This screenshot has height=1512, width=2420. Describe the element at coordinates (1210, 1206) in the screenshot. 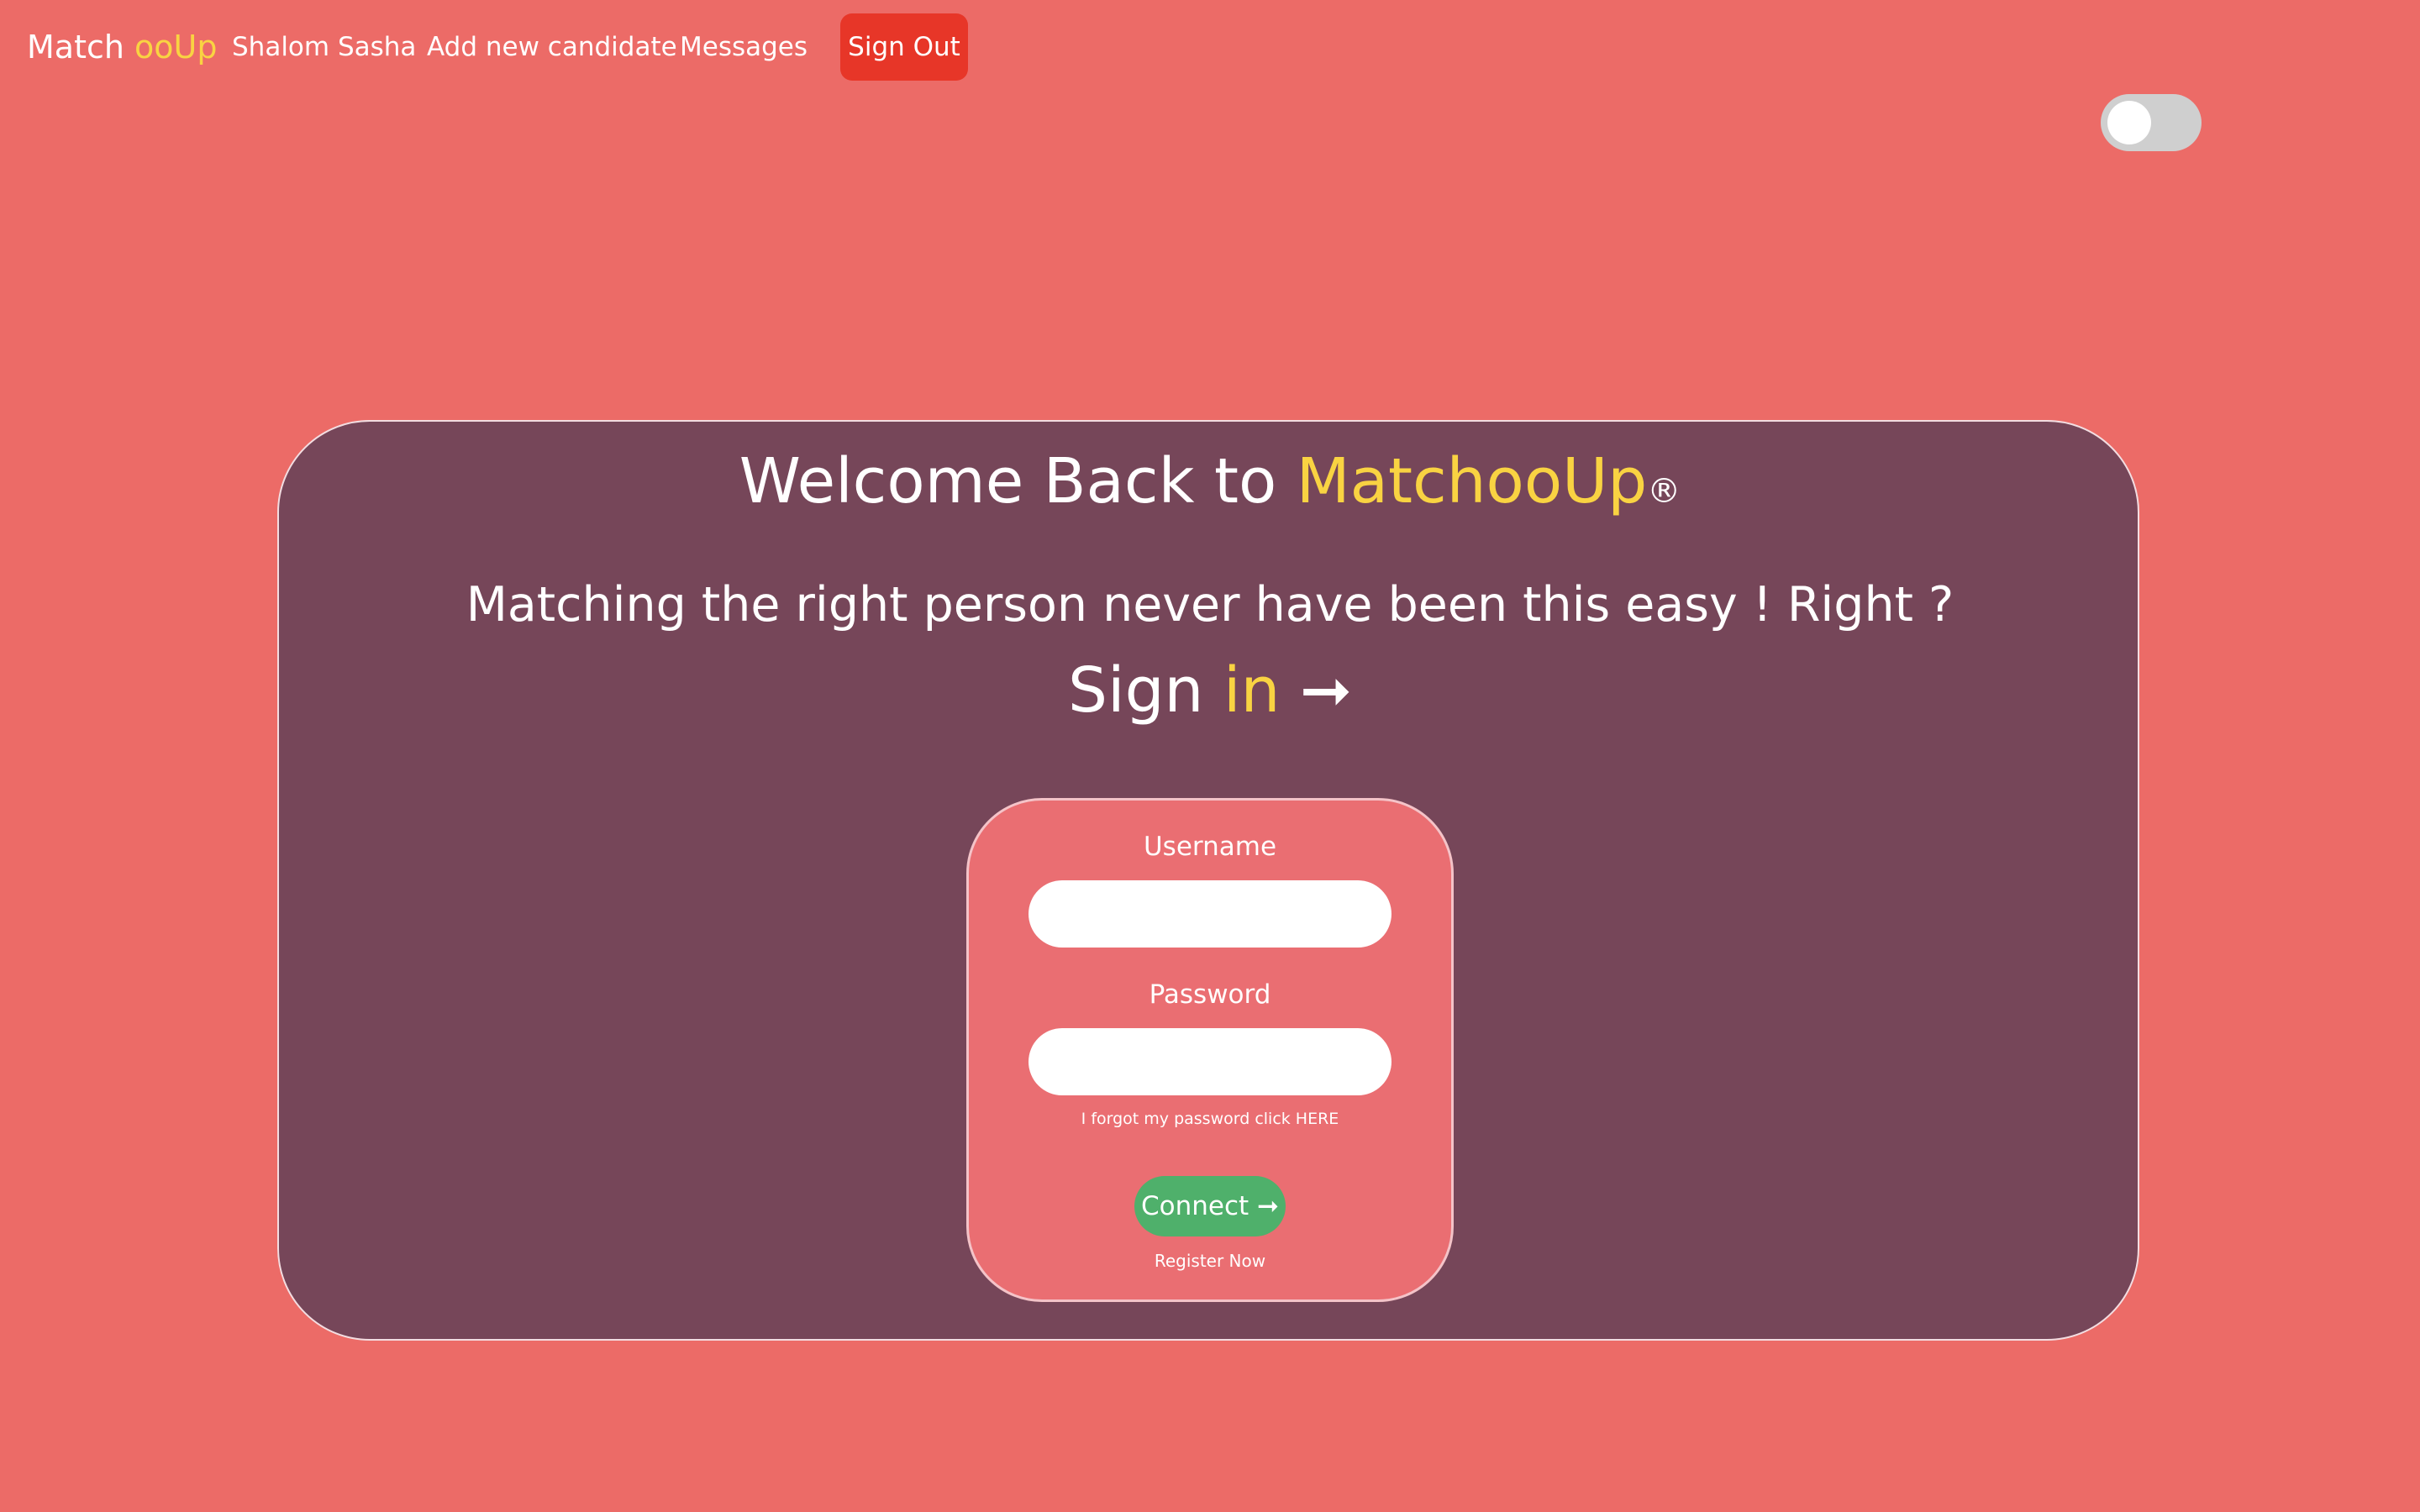

I see `connect-button: Connect ➞` at that location.